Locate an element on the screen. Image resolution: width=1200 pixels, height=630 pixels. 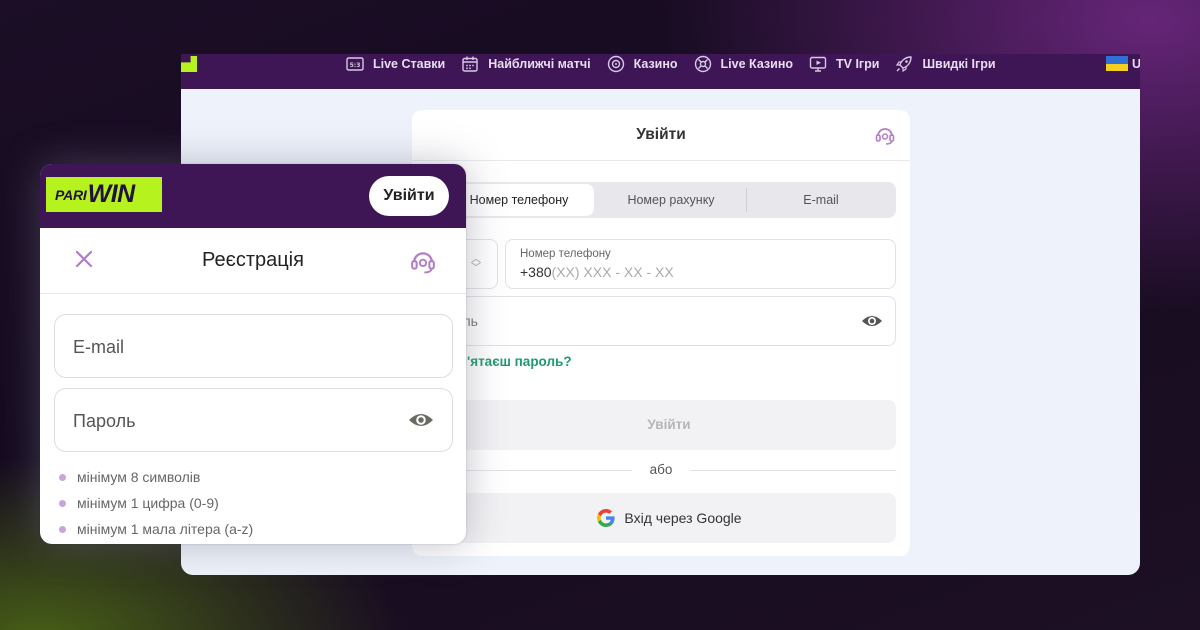
password-placeholder: Пароль is located at coordinates (104, 421).